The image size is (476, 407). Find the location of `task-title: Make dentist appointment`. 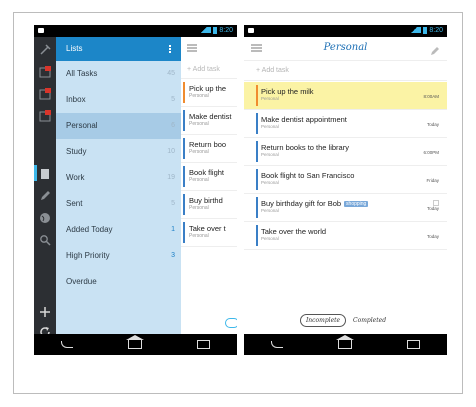

task-title: Make dentist appointment is located at coordinates (304, 119).